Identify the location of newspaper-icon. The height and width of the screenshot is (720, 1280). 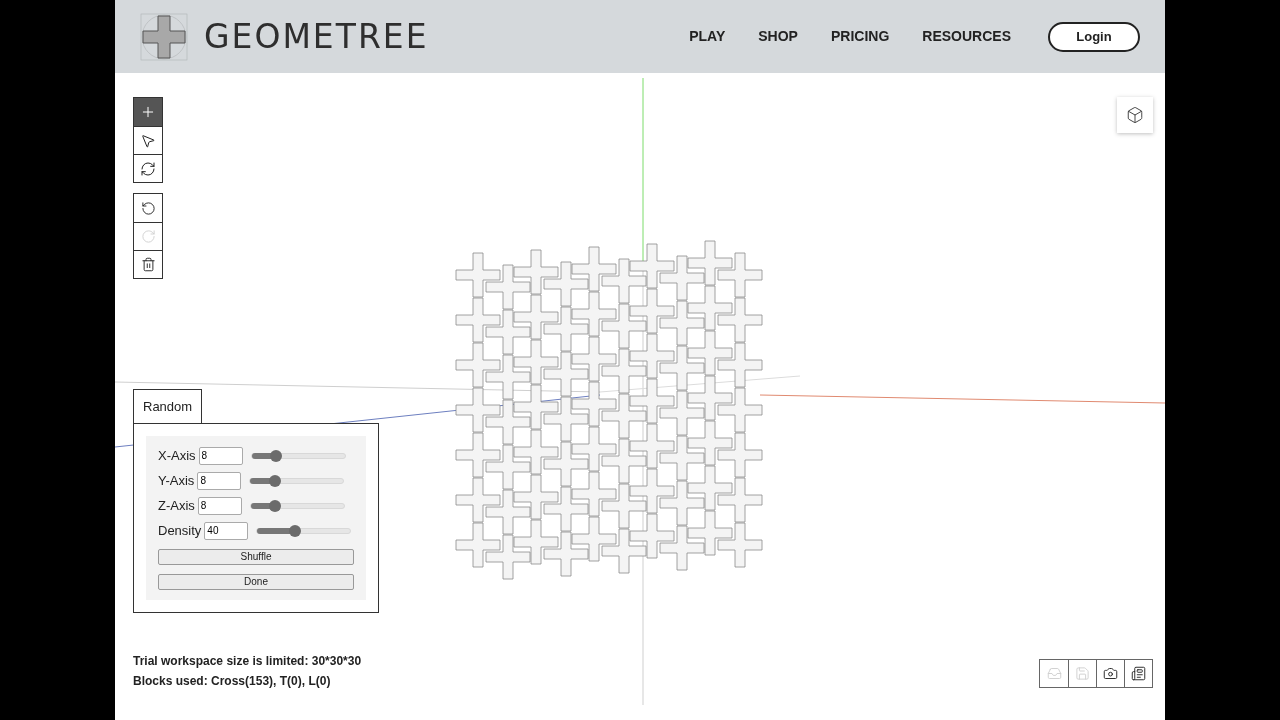
(1138, 673).